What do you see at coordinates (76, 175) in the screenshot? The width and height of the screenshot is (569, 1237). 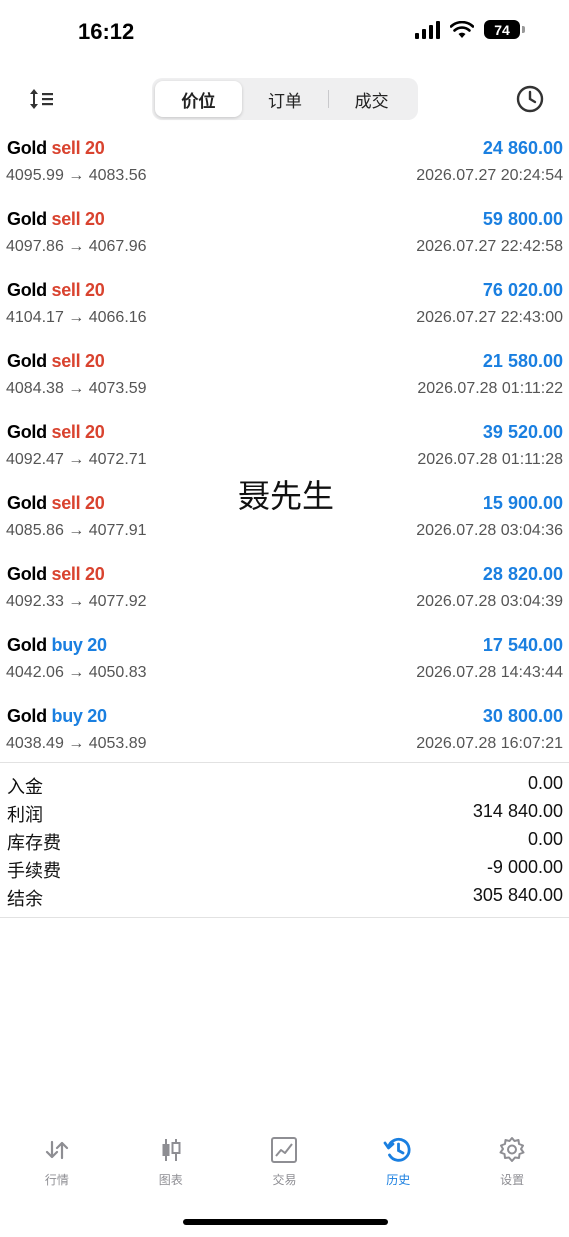 I see `trade-prices: 4095.99 → 4083.56` at bounding box center [76, 175].